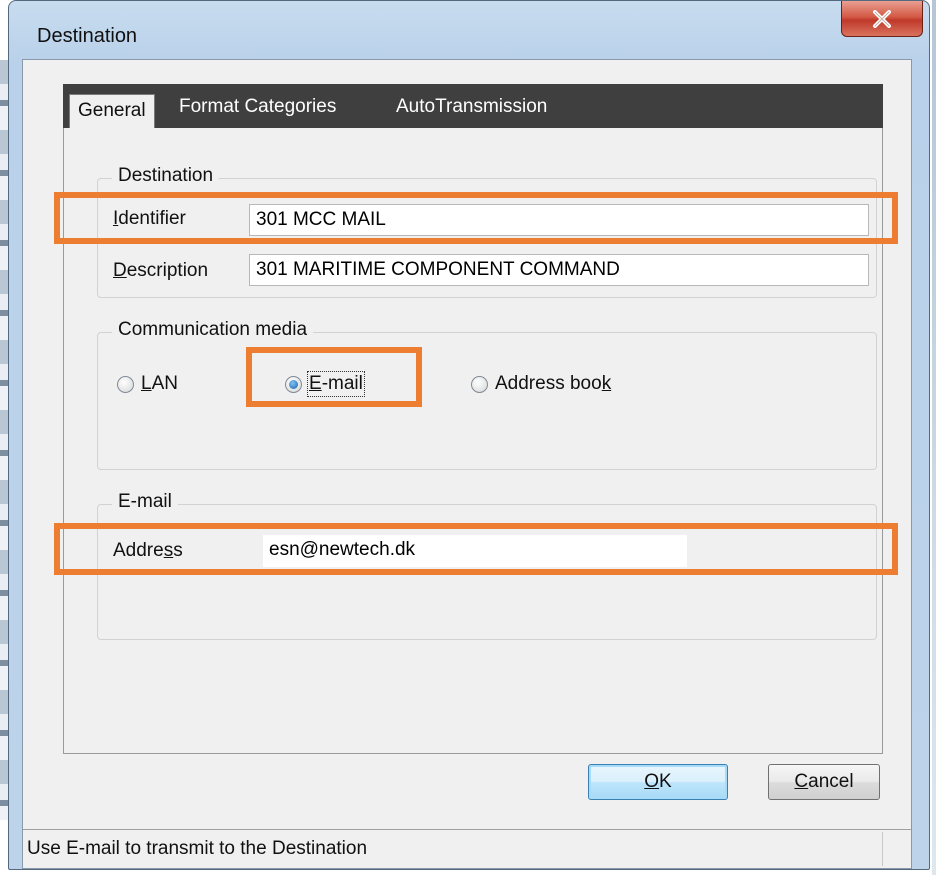 Image resolution: width=936 pixels, height=875 pixels. I want to click on background-window-edge, so click(4, 440).